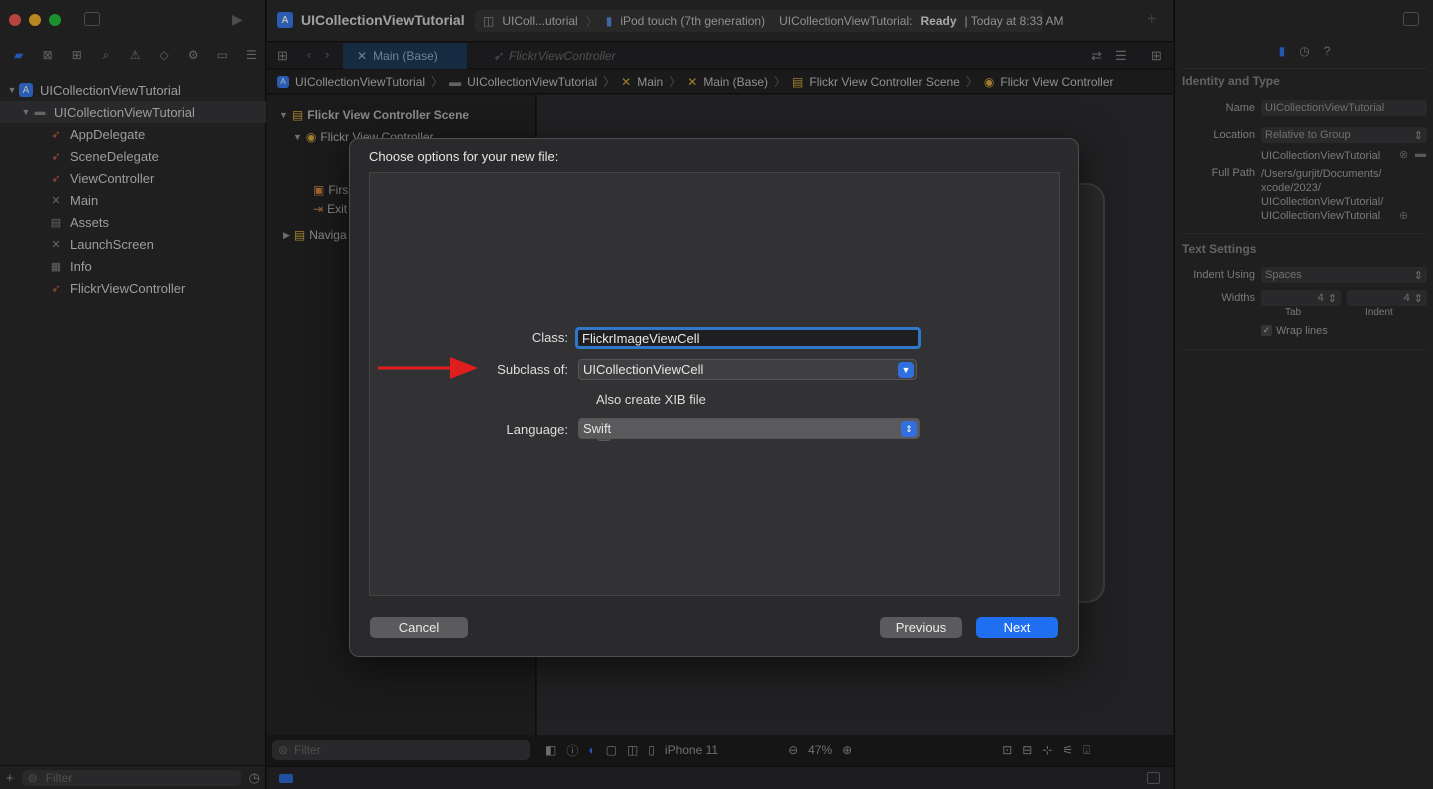  What do you see at coordinates (464, 156) in the screenshot?
I see `sheet-title: Choose options for your new file:` at bounding box center [464, 156].